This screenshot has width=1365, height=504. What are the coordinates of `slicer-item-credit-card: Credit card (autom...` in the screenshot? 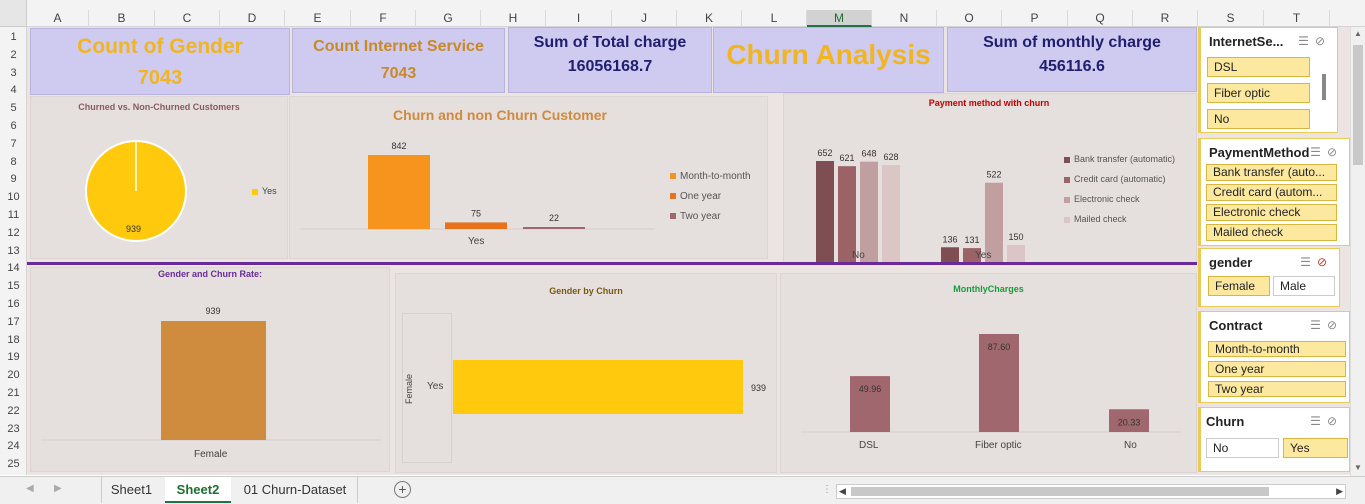 It's located at (1271, 192).